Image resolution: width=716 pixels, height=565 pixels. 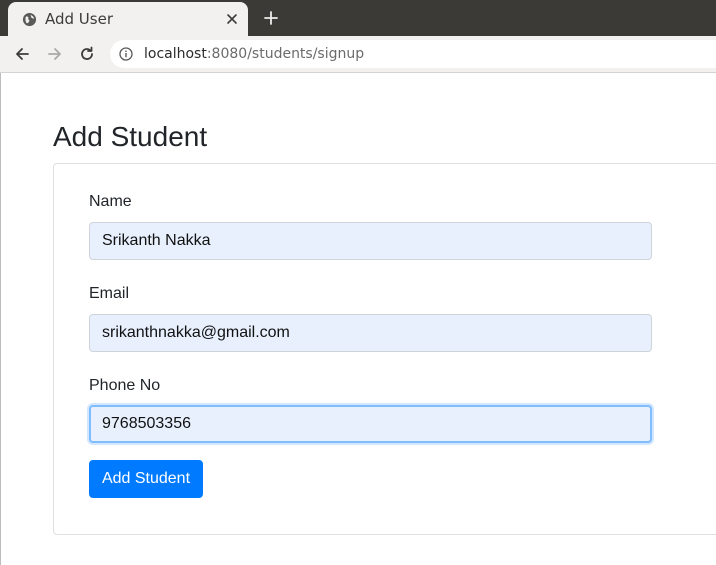 I want to click on email-input, so click(x=370, y=333).